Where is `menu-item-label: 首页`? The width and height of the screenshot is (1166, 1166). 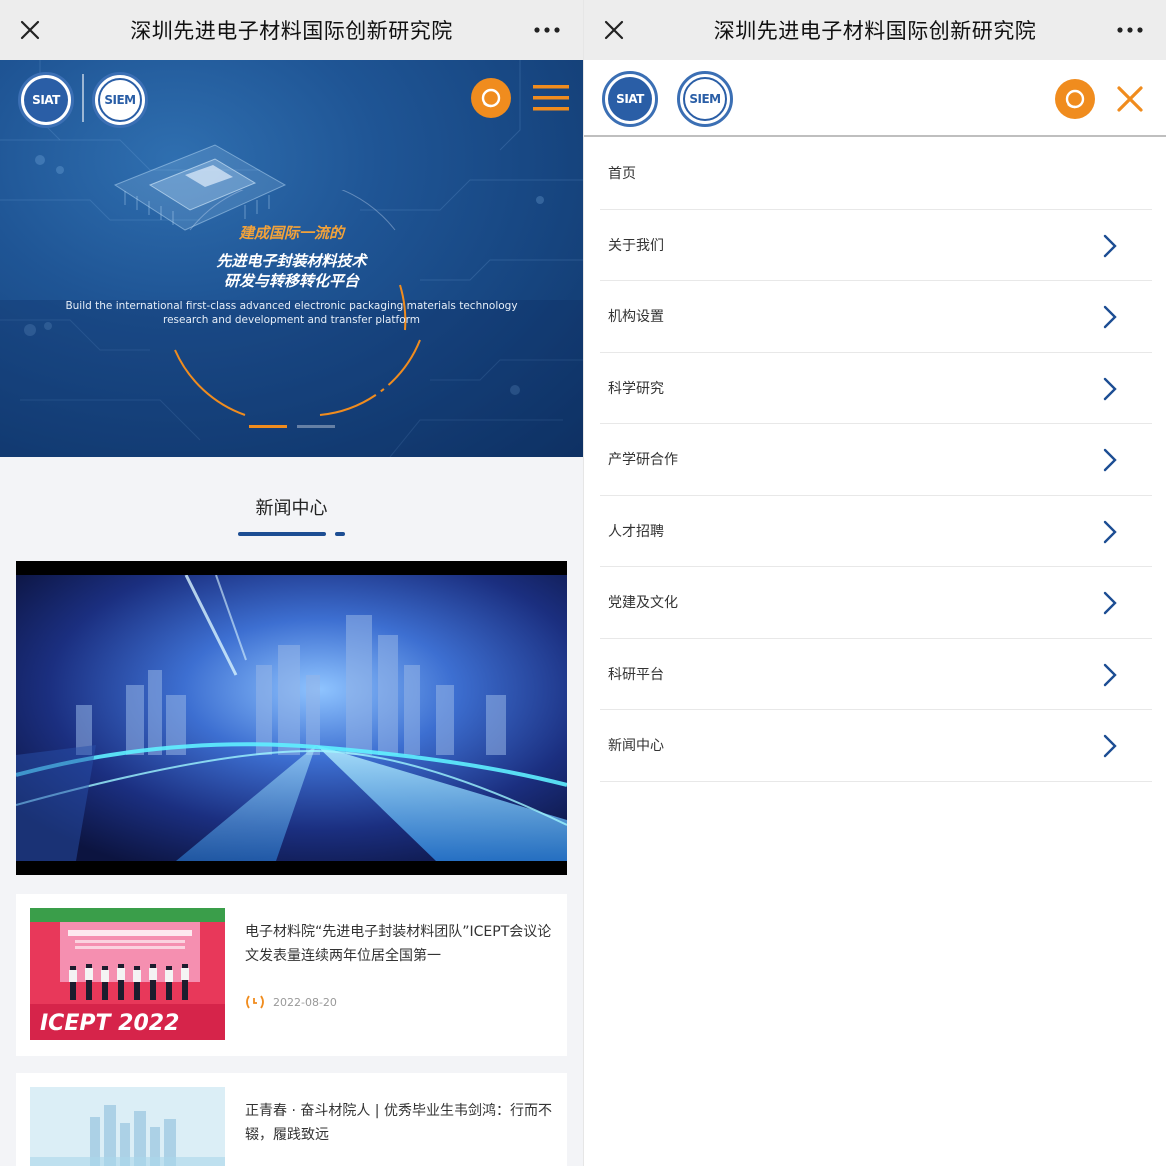 menu-item-label: 首页 is located at coordinates (622, 174).